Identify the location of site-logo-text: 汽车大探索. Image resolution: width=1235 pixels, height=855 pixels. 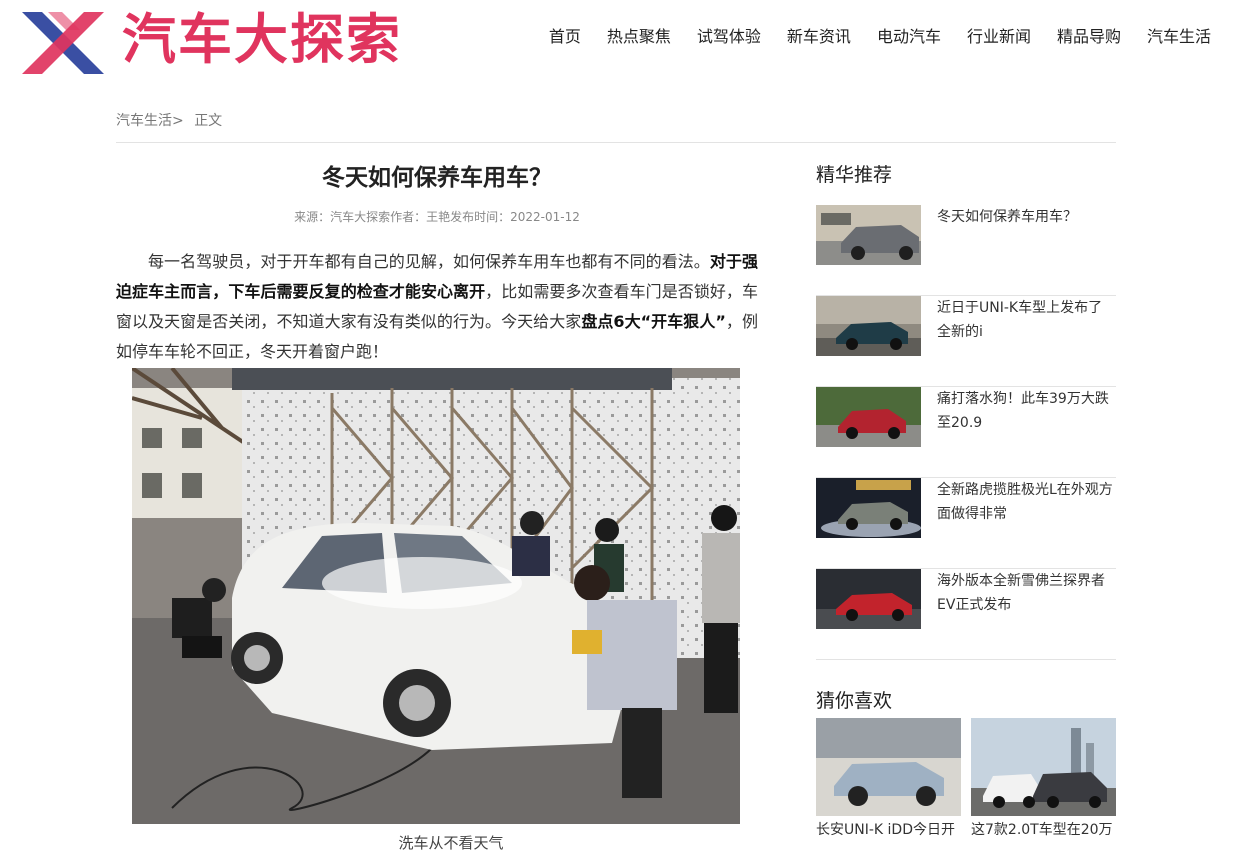
(262, 40).